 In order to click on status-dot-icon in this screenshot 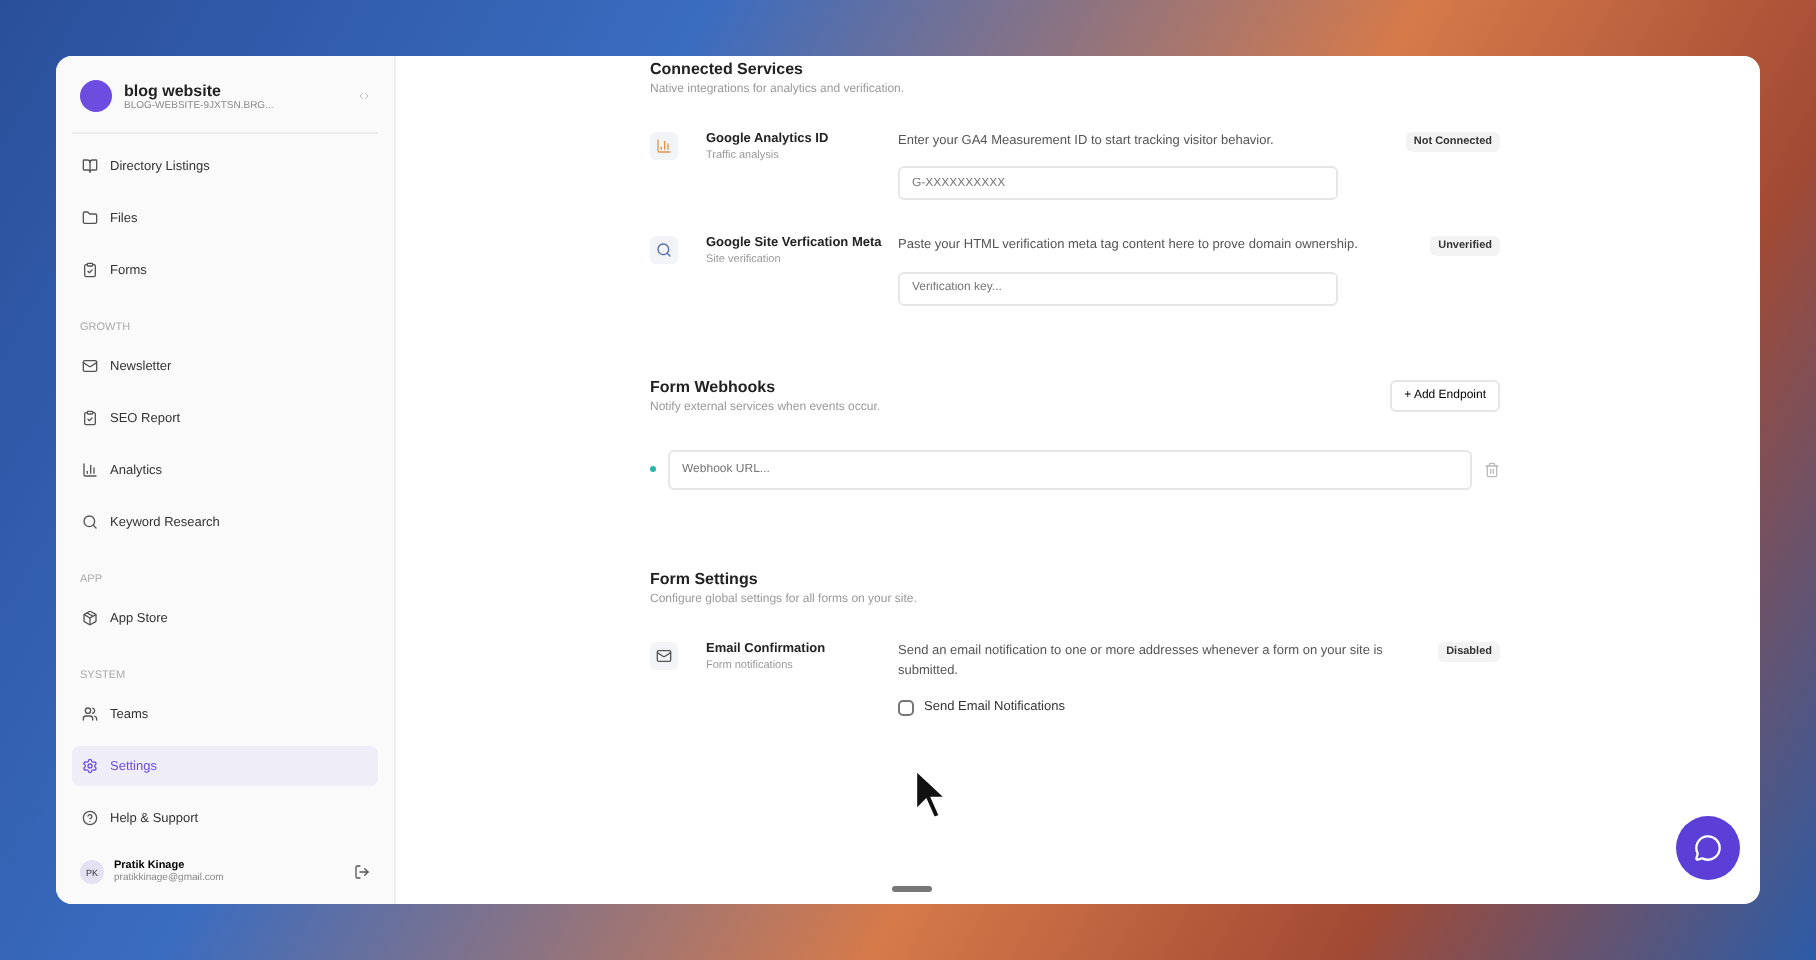, I will do `click(653, 469)`.